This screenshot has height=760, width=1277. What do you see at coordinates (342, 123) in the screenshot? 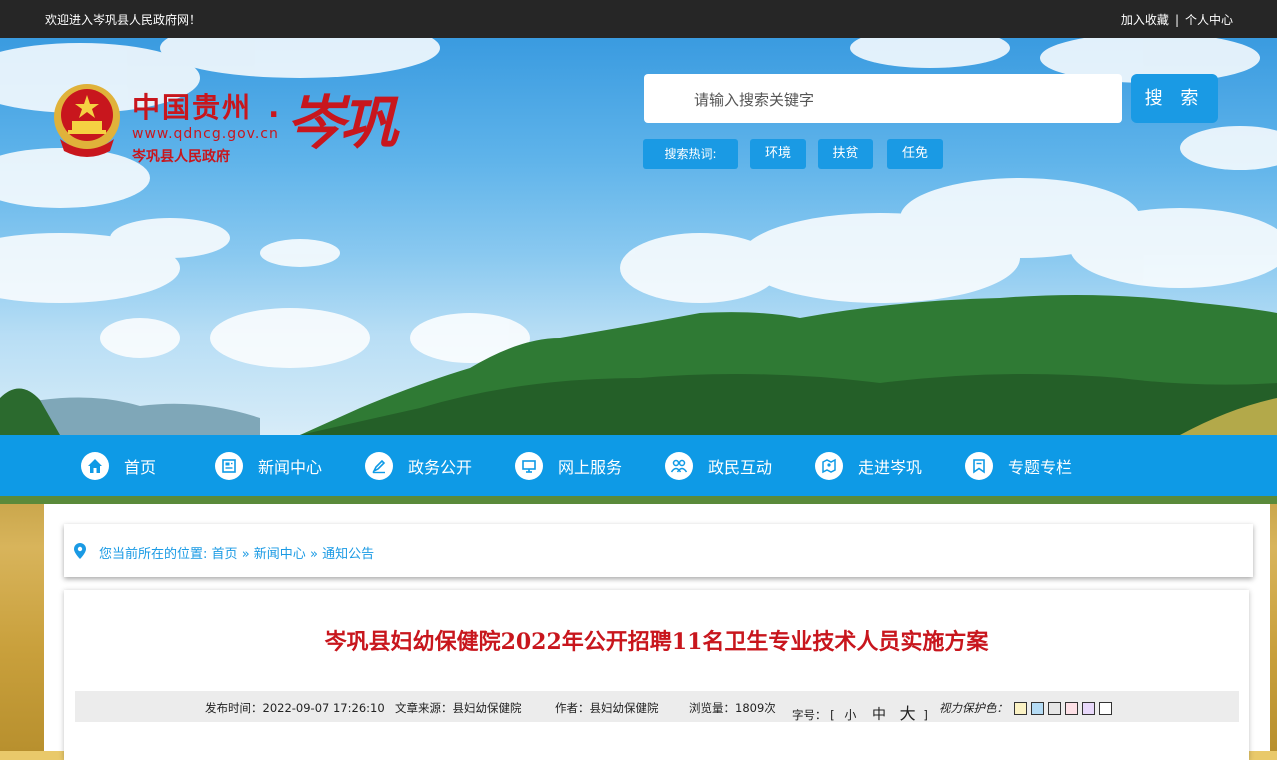
I see `logo-calligraphy: 岑巩` at bounding box center [342, 123].